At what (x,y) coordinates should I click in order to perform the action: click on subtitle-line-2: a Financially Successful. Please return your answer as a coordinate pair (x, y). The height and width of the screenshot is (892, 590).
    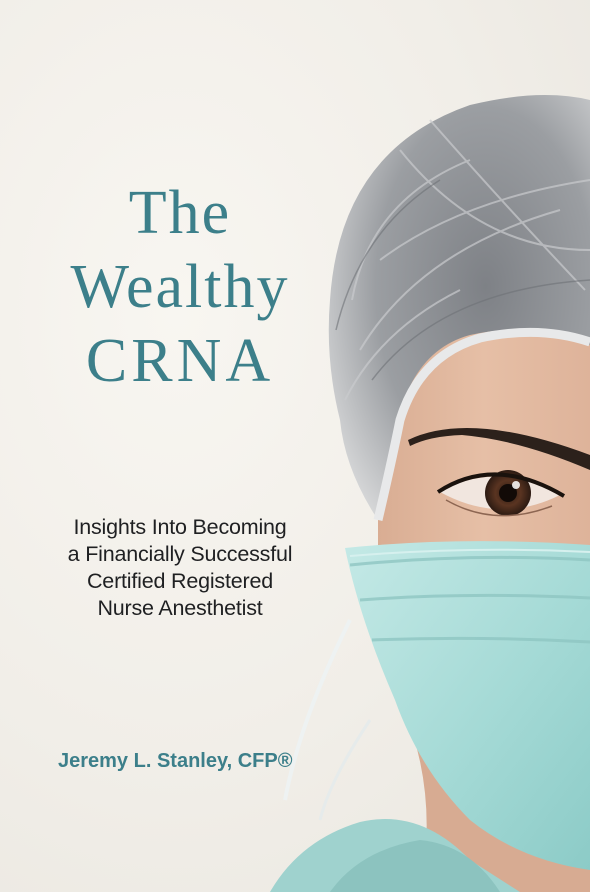
    Looking at the image, I should click on (180, 554).